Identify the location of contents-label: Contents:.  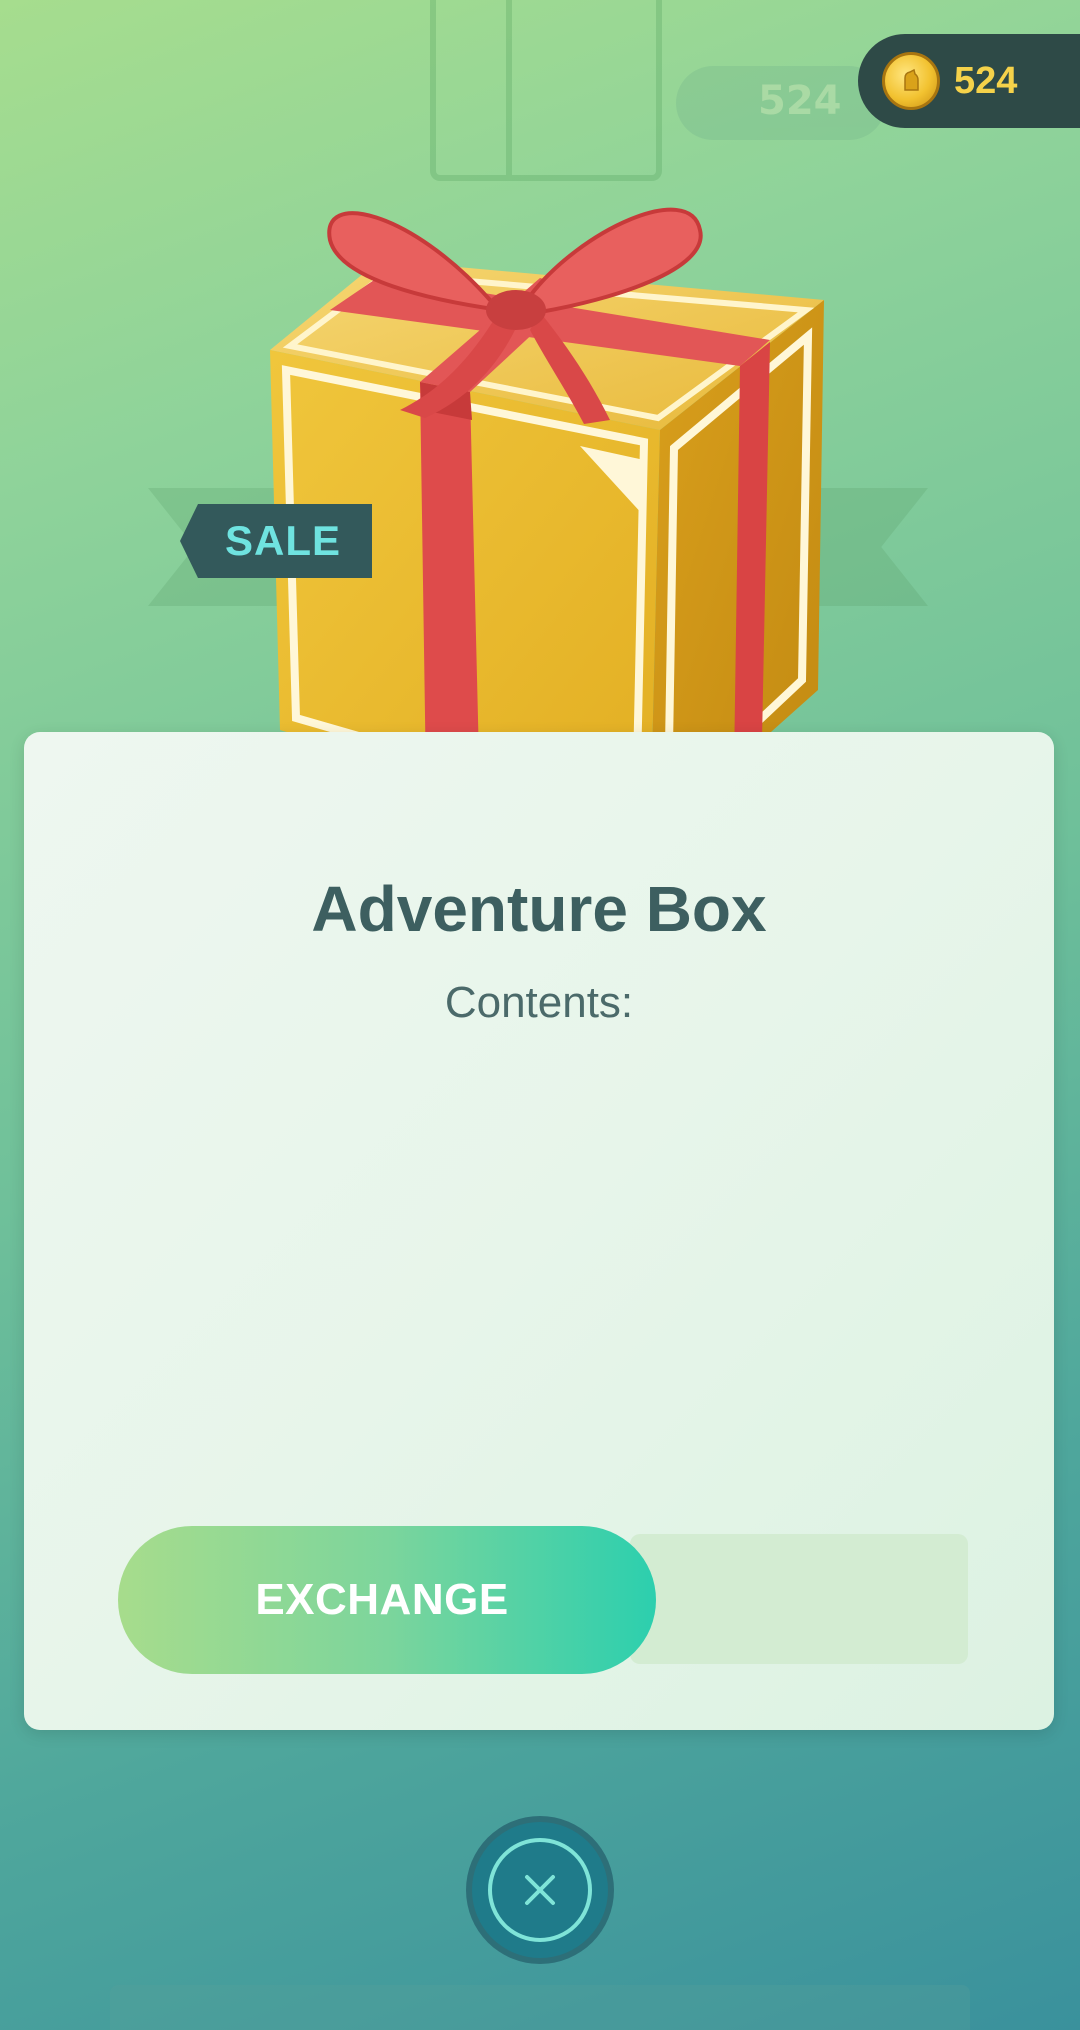
(539, 1002).